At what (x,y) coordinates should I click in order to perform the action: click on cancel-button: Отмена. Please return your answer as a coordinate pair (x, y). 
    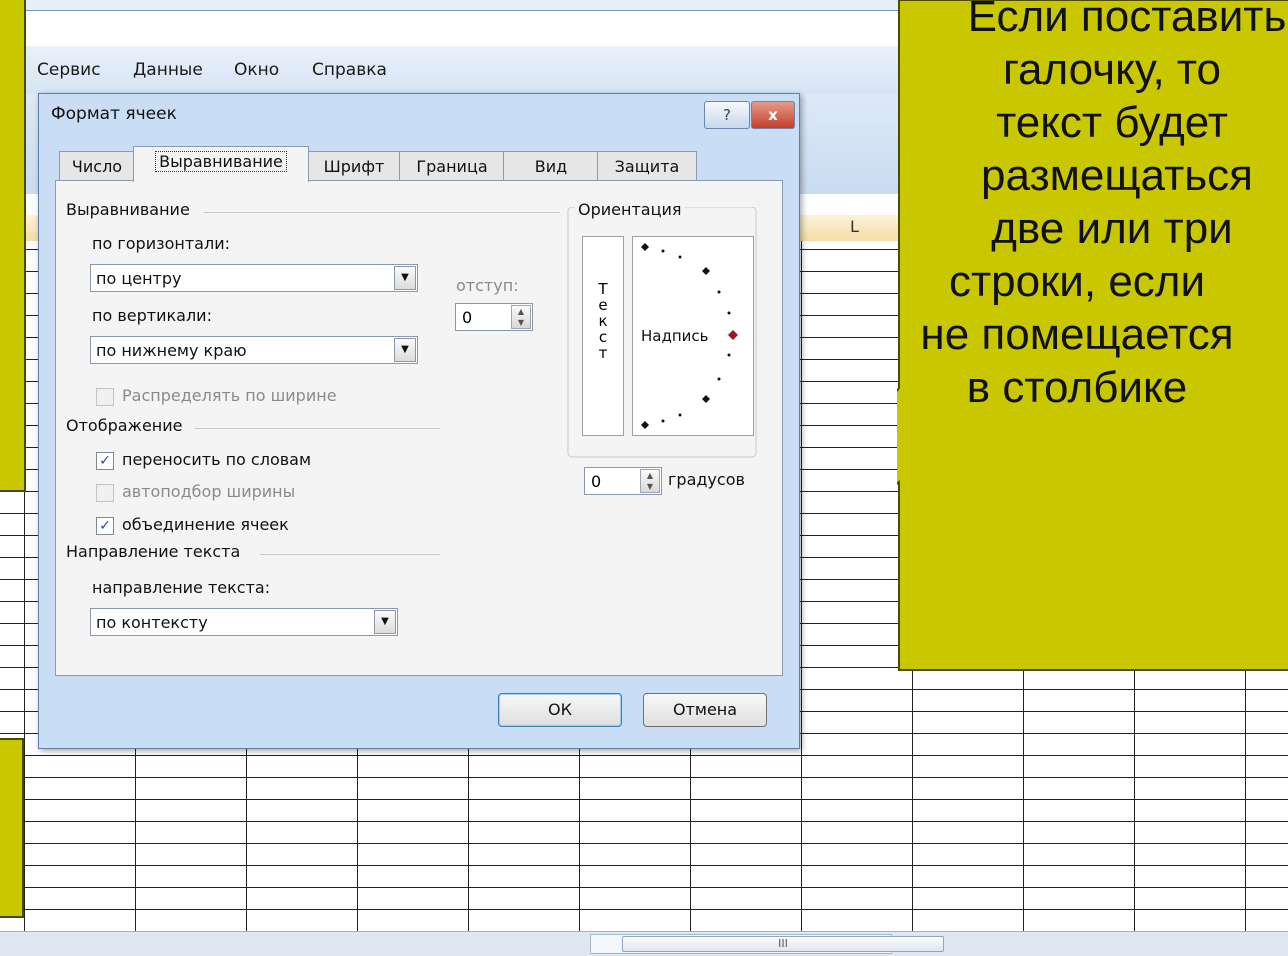
    Looking at the image, I should click on (705, 710).